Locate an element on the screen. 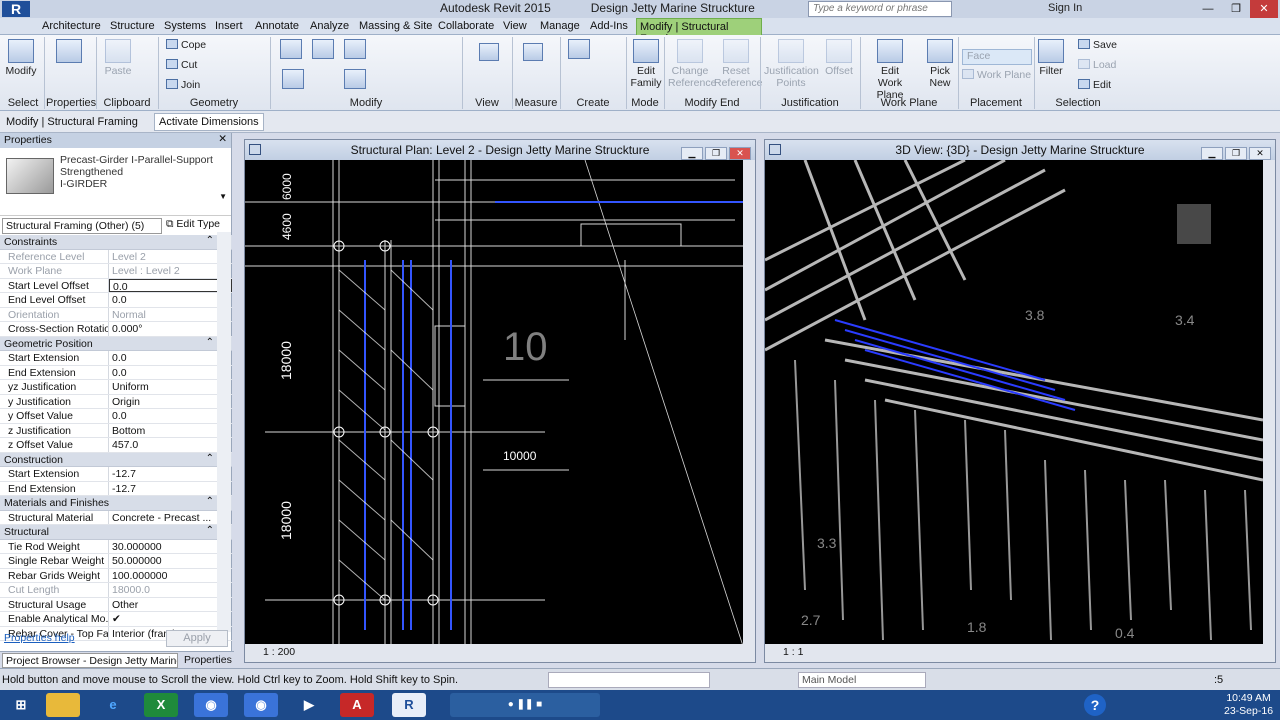  property-row: Work Plane Level : Level 2 is located at coordinates (116, 271).